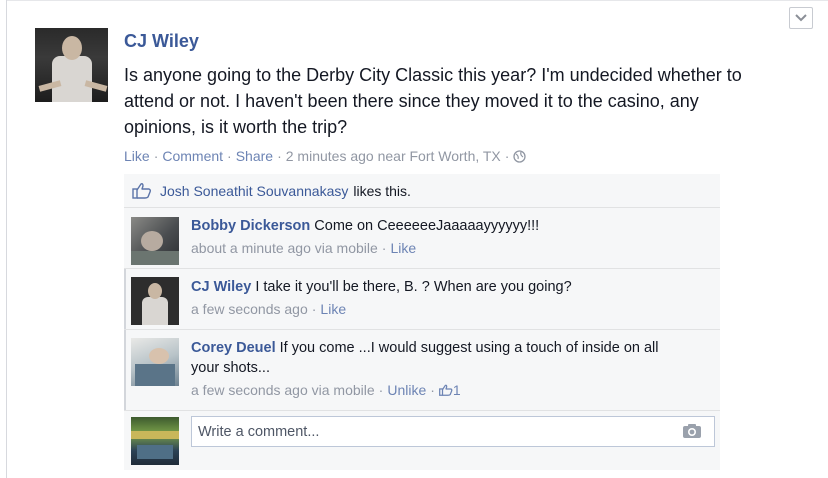  I want to click on post-author-name: CJ Wiley, so click(161, 41).